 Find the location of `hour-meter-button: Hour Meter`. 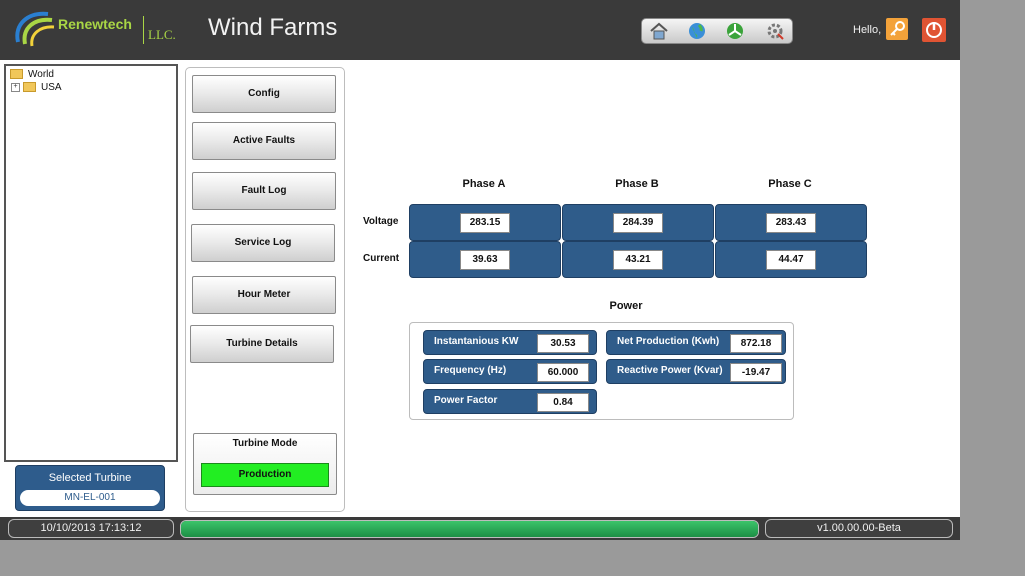

hour-meter-button: Hour Meter is located at coordinates (264, 295).